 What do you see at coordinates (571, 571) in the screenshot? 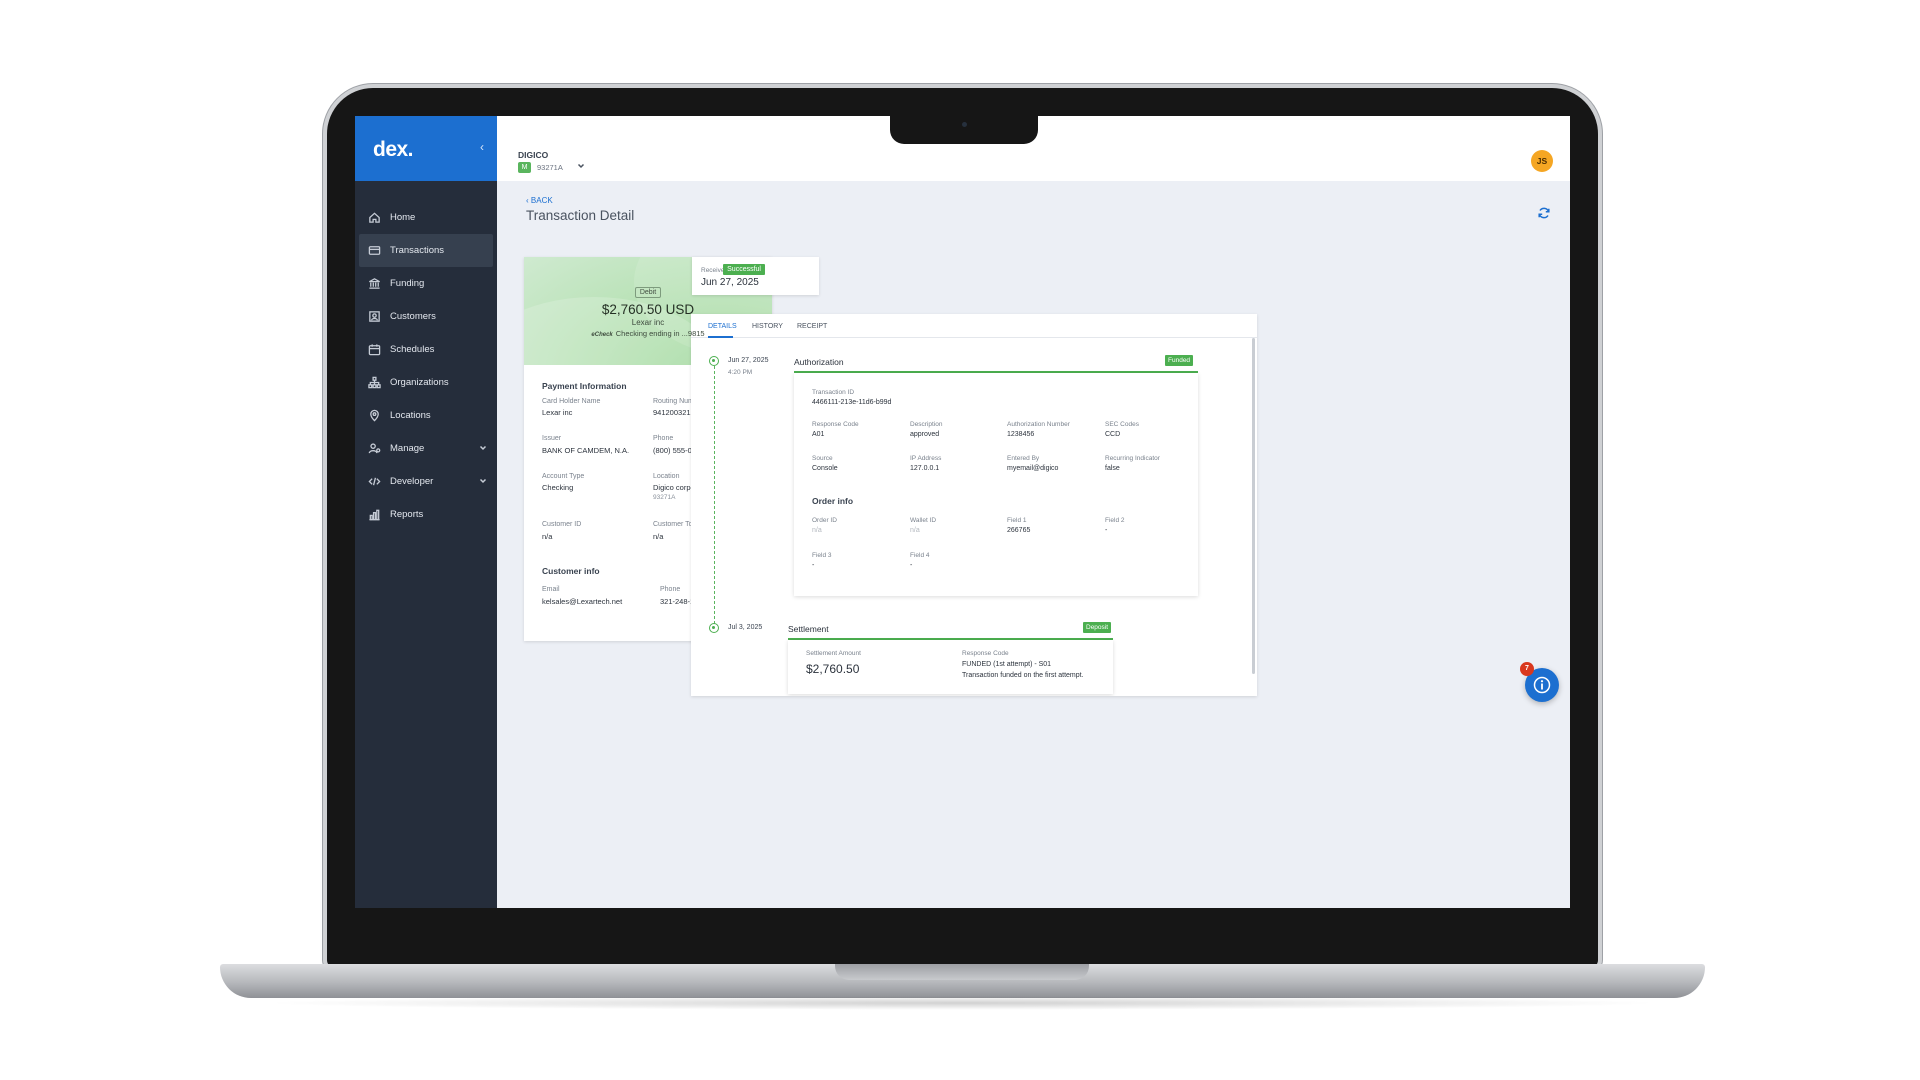
I see `customer-info-title: Customer info` at bounding box center [571, 571].